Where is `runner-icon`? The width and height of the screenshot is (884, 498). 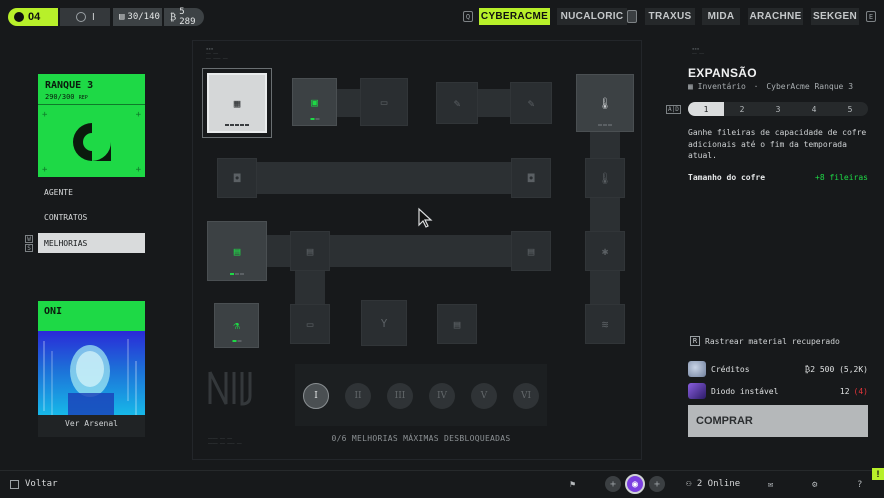
runner-icon is located at coordinates (19, 17).